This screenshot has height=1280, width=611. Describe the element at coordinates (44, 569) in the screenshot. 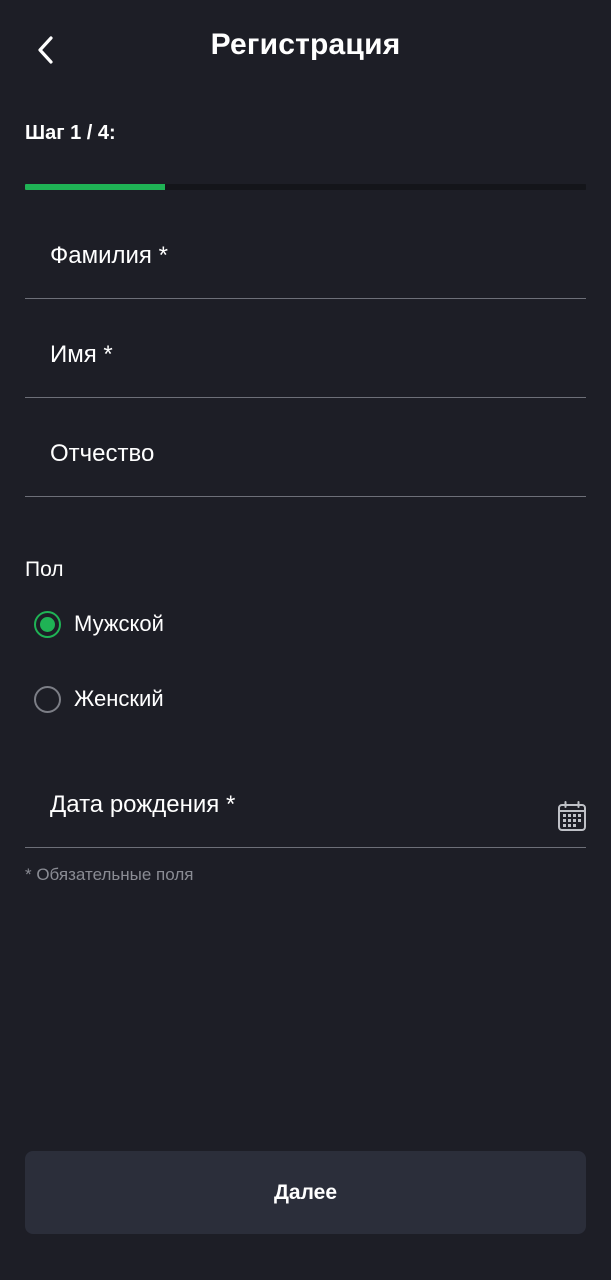

I see `gender-section-label: Пол` at that location.